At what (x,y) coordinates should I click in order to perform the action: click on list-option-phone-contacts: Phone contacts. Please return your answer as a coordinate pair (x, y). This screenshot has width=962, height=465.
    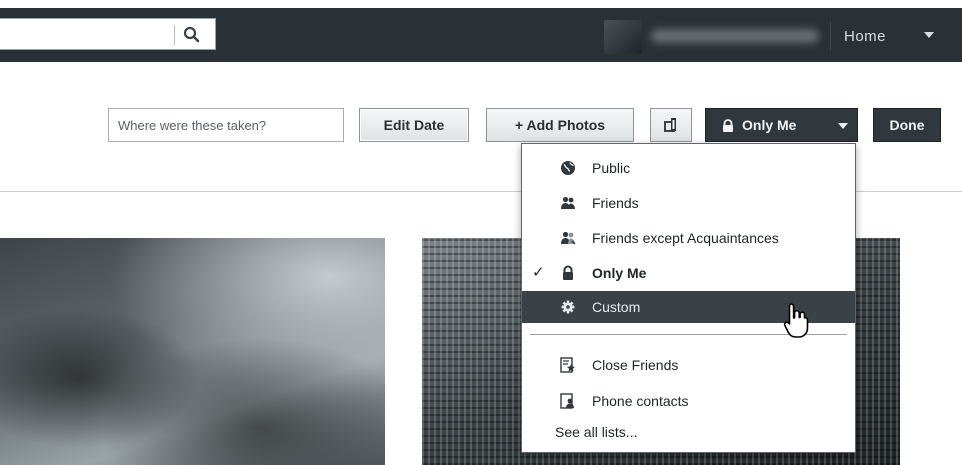
    Looking at the image, I should click on (688, 401).